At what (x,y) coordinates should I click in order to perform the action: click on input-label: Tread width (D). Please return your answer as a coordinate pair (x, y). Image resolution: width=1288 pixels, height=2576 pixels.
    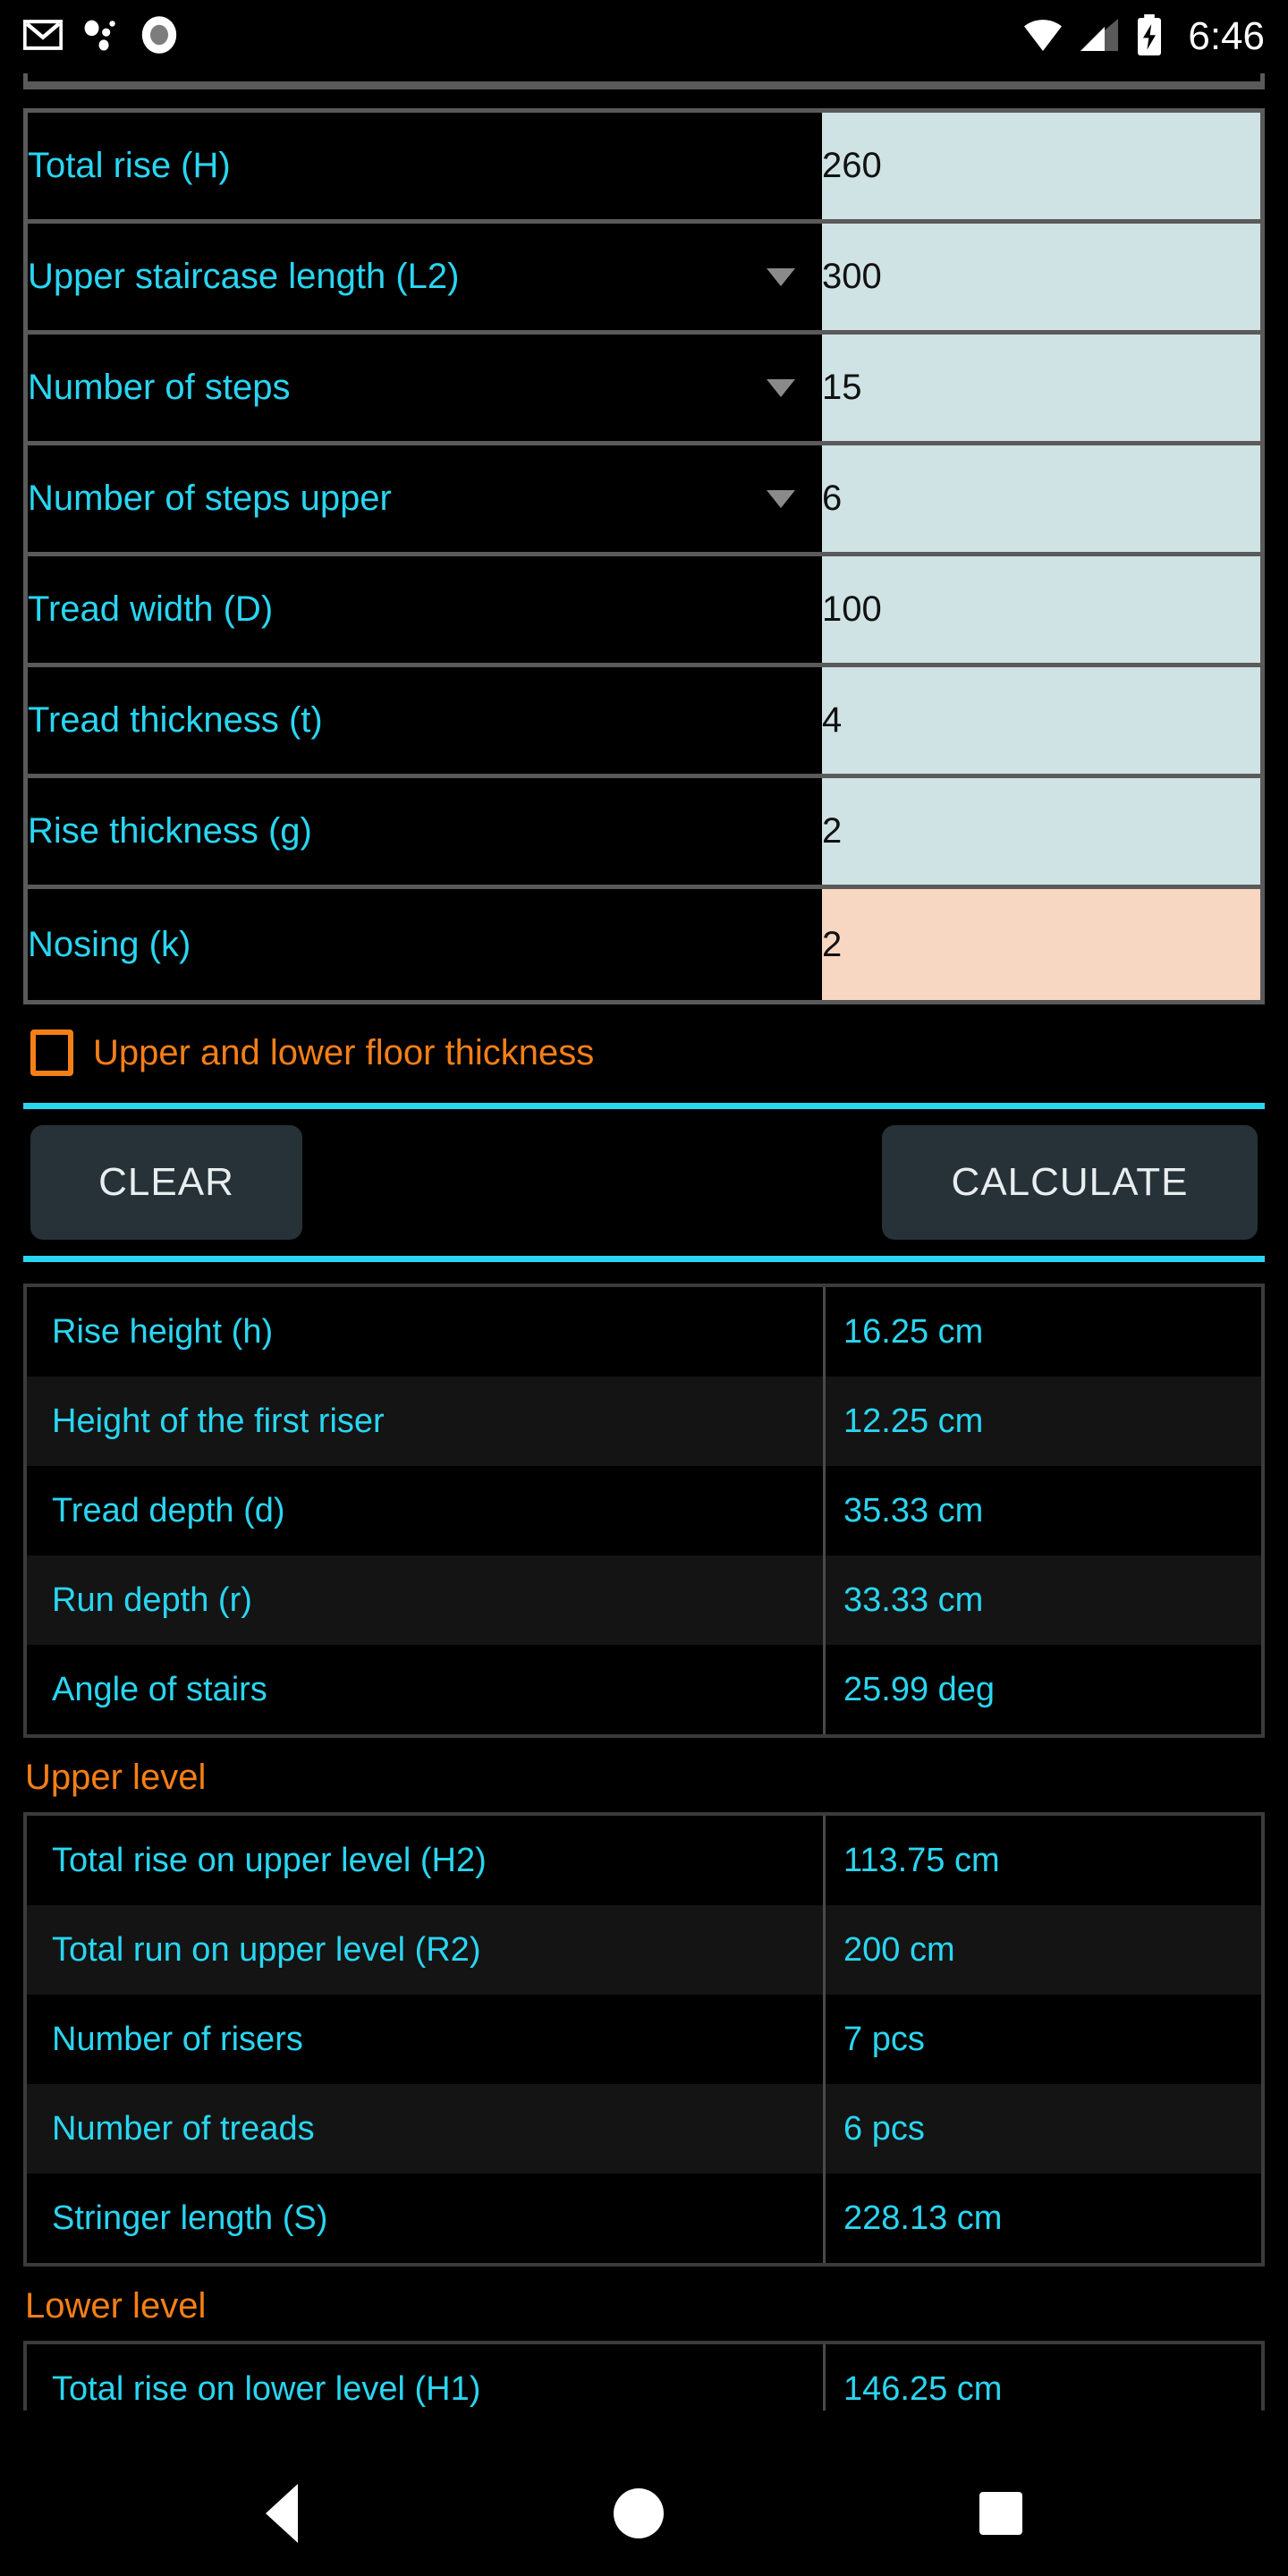
    Looking at the image, I should click on (151, 609).